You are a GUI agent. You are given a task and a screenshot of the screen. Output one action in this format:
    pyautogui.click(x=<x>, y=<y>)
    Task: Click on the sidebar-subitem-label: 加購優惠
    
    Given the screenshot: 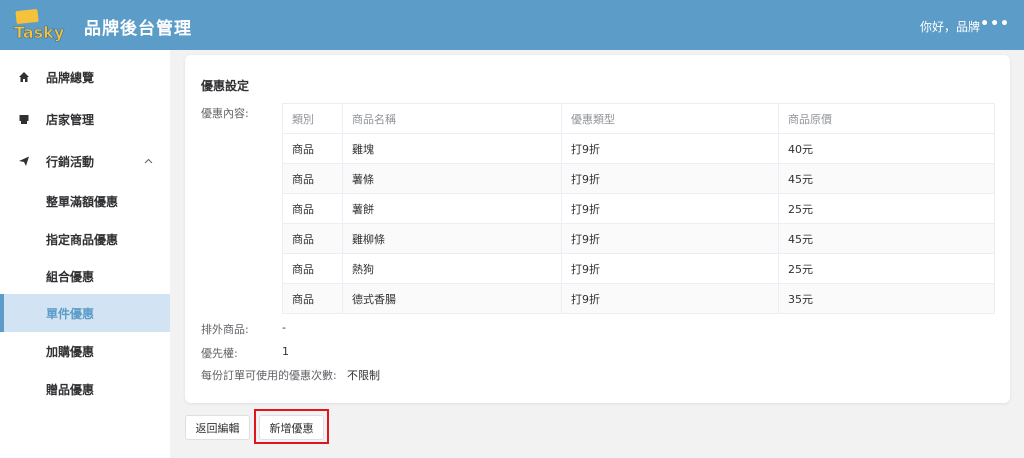 What is the action you would take?
    pyautogui.click(x=70, y=351)
    